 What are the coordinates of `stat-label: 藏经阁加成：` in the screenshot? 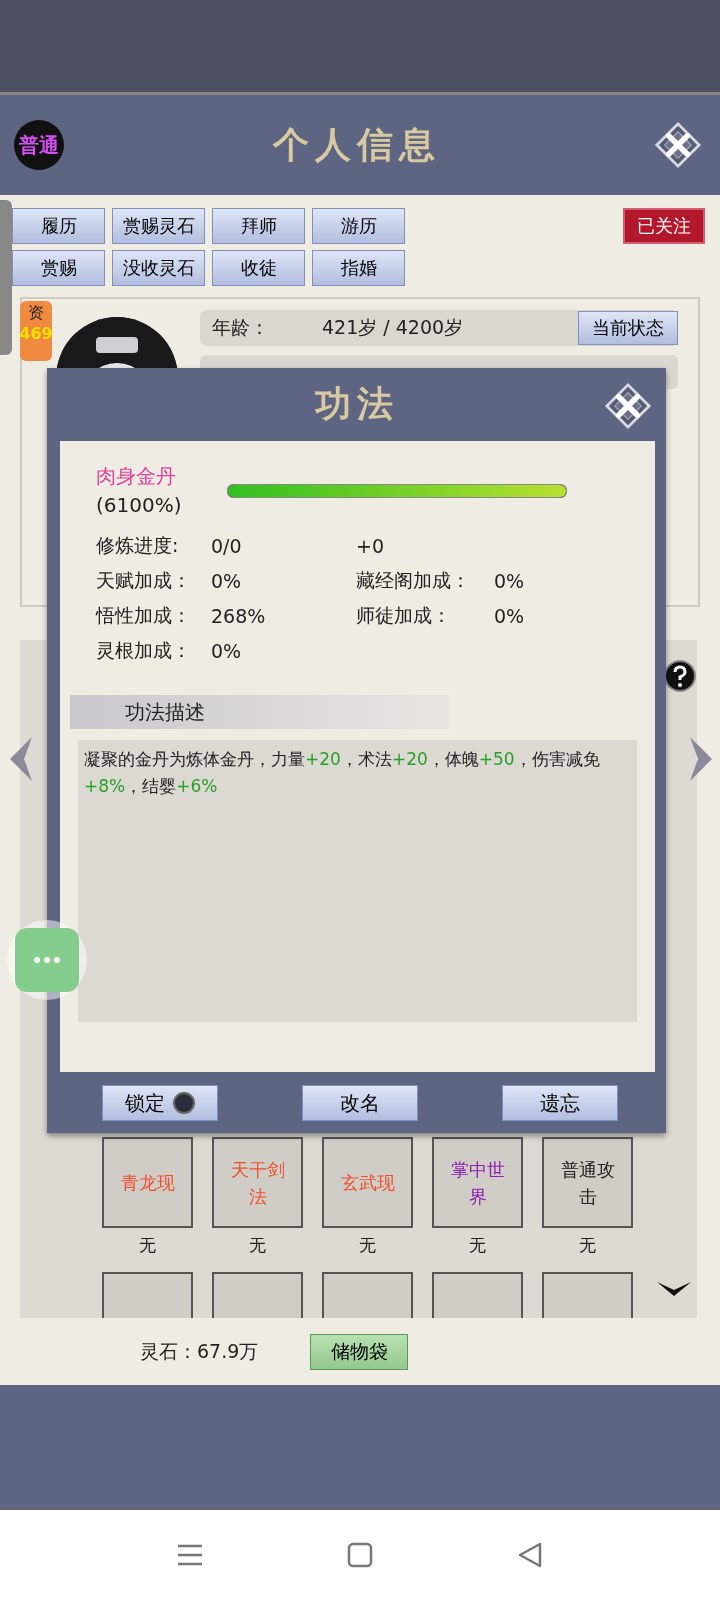 It's located at (413, 580).